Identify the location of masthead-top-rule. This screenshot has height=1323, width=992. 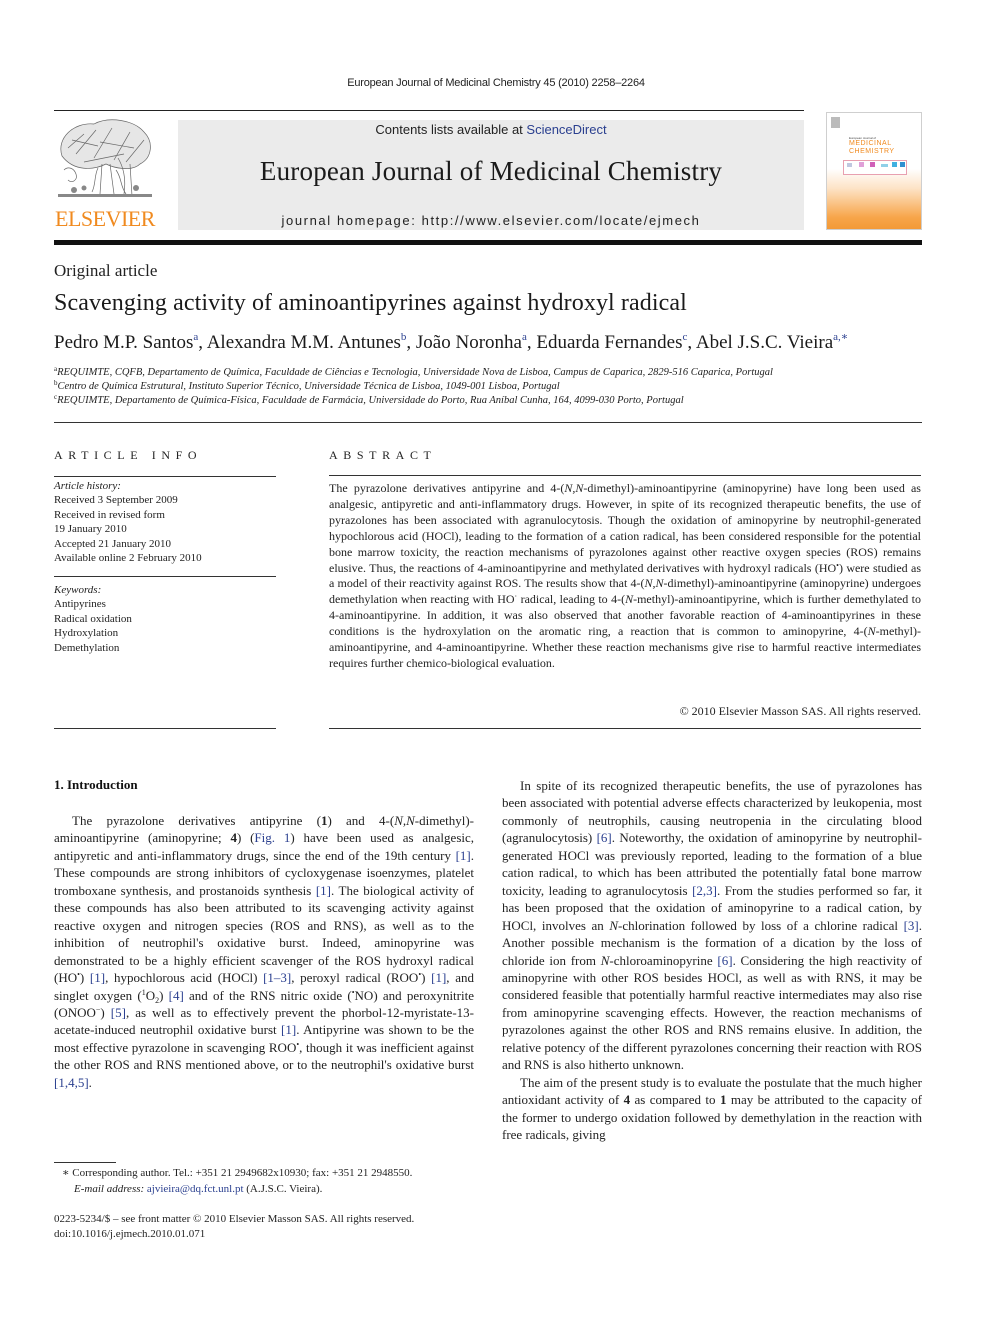
(429, 110).